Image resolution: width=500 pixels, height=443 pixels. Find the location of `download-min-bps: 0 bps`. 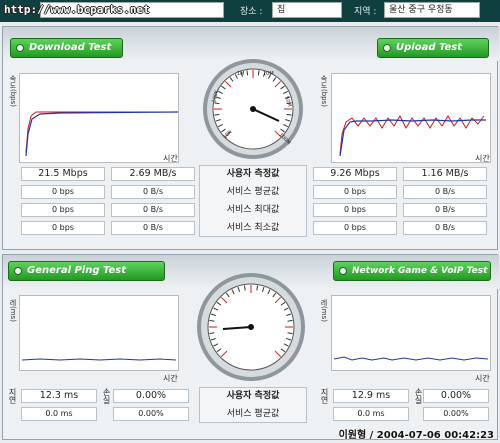

download-min-bps: 0 bps is located at coordinates (63, 228).